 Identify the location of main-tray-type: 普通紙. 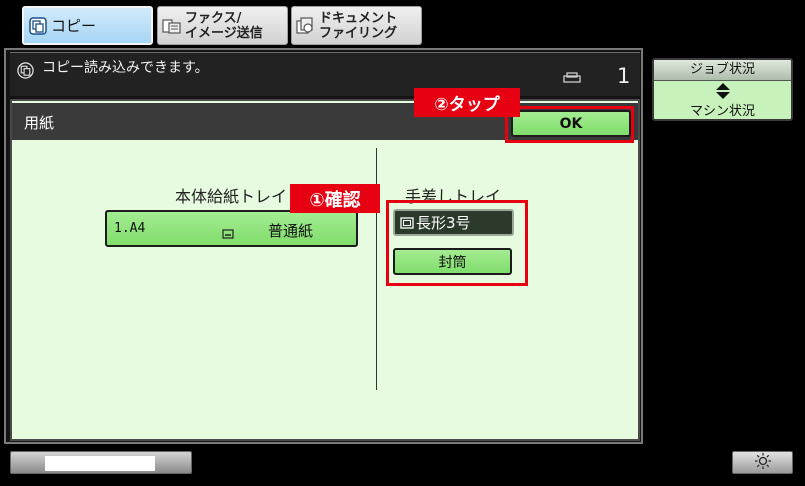
(291, 231).